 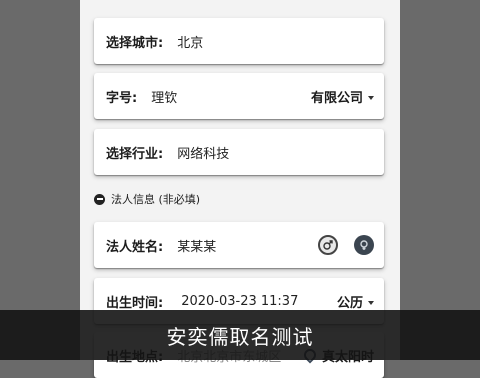 I want to click on female-icon, so click(x=364, y=245).